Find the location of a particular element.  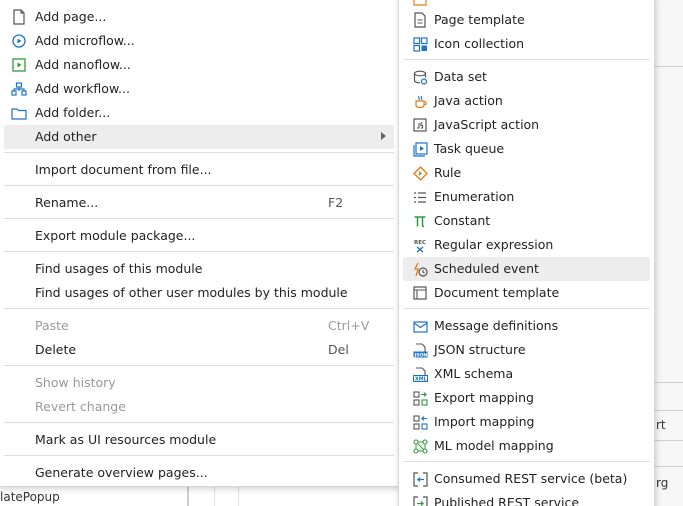

icon-collection-item: Icon collection is located at coordinates (526, 44).